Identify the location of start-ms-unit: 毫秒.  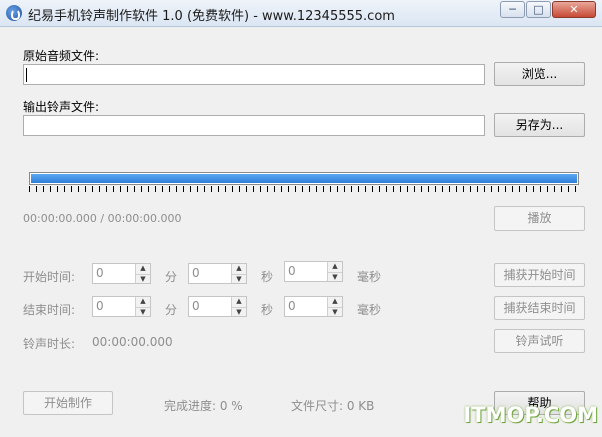
(369, 277).